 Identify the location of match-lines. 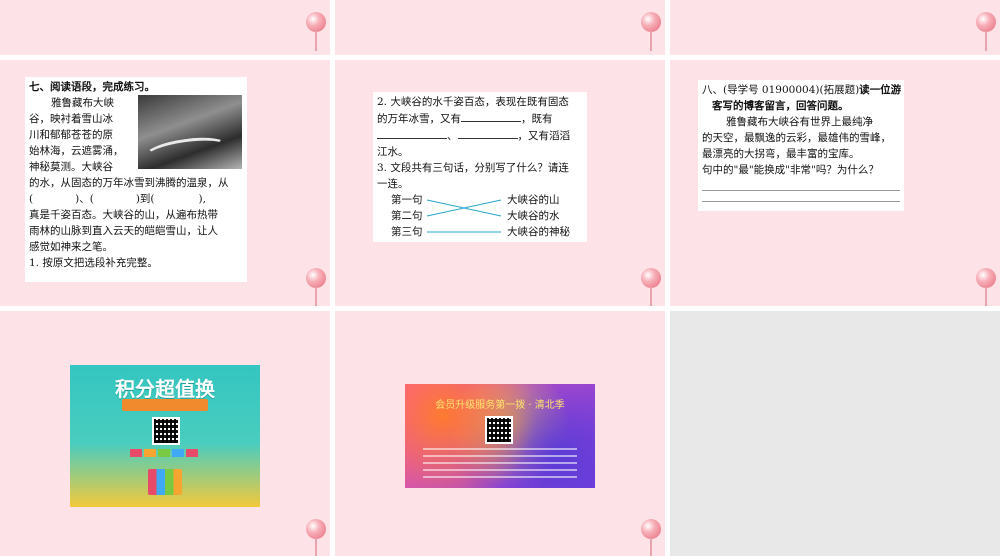
(464, 216).